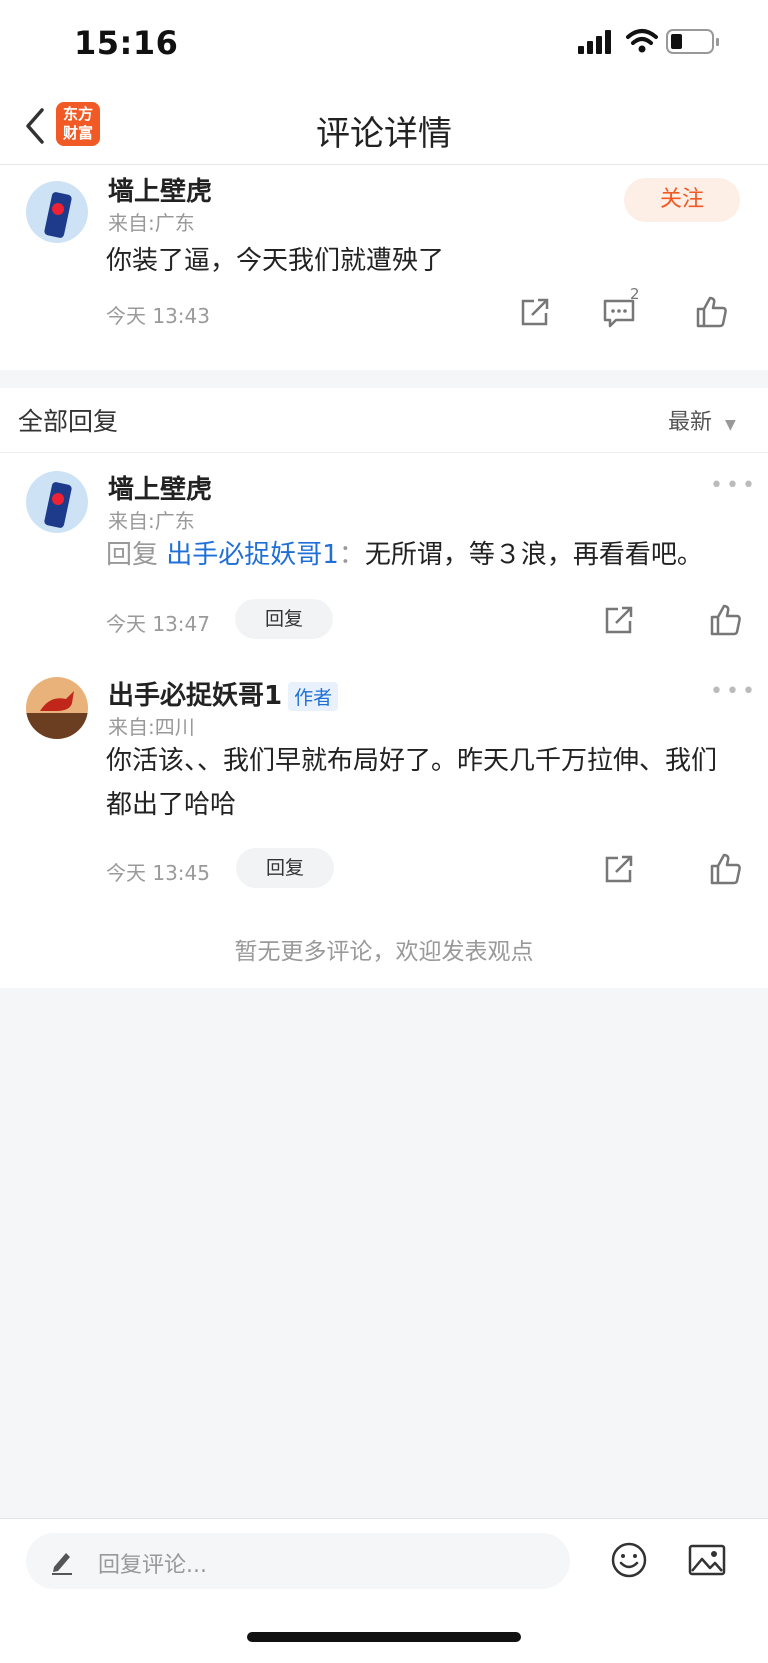 This screenshot has width=768, height=1663. I want to click on caret-down-icon: ▼, so click(730, 425).